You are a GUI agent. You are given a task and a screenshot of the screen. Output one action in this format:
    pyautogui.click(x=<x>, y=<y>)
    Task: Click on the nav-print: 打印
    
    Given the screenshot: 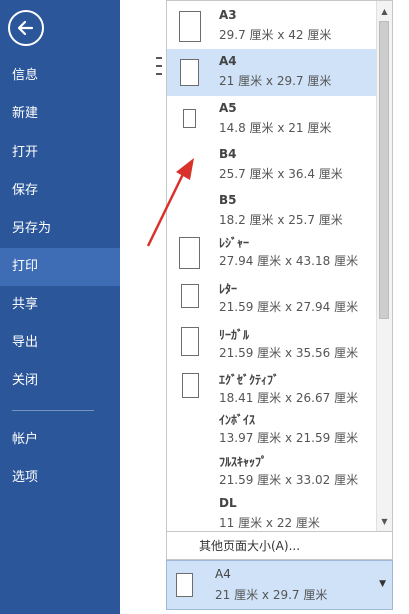 What is the action you would take?
    pyautogui.click(x=60, y=267)
    